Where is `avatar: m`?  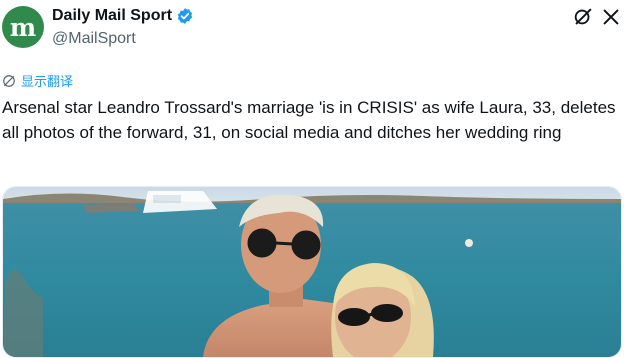
avatar: m is located at coordinates (23, 27).